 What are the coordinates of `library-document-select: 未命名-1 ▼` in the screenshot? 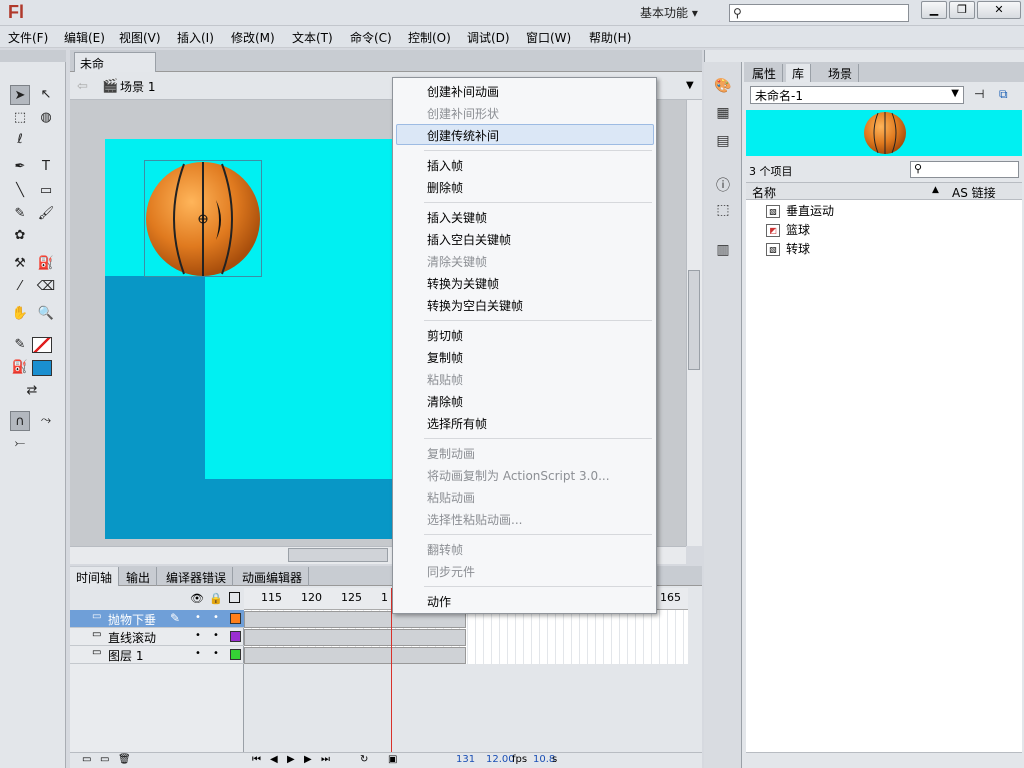 It's located at (857, 95).